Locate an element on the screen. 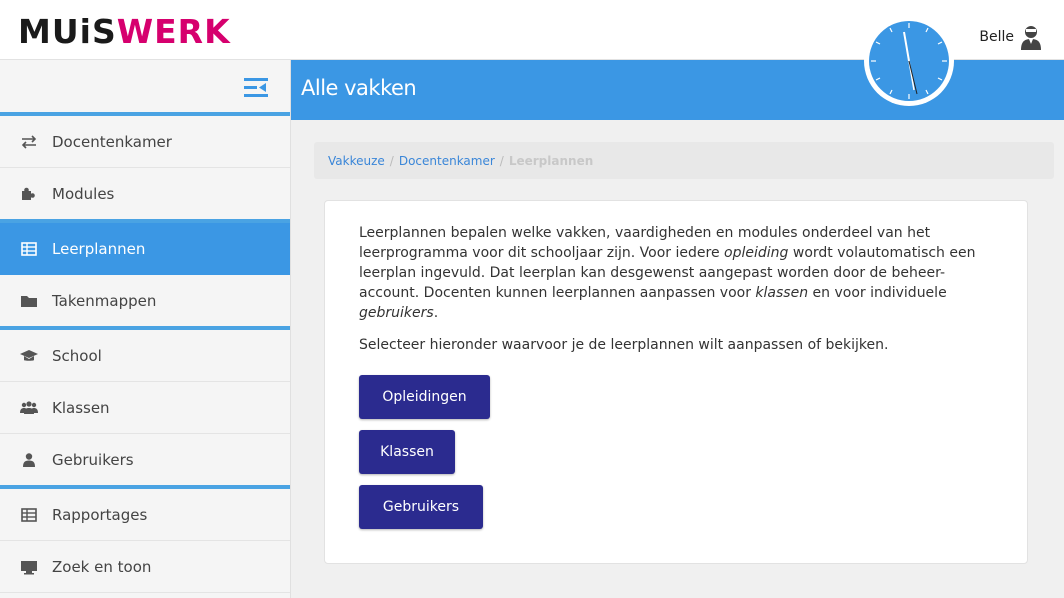  sidebar-item-docentenkamer: Docentenkamer is located at coordinates (145, 142).